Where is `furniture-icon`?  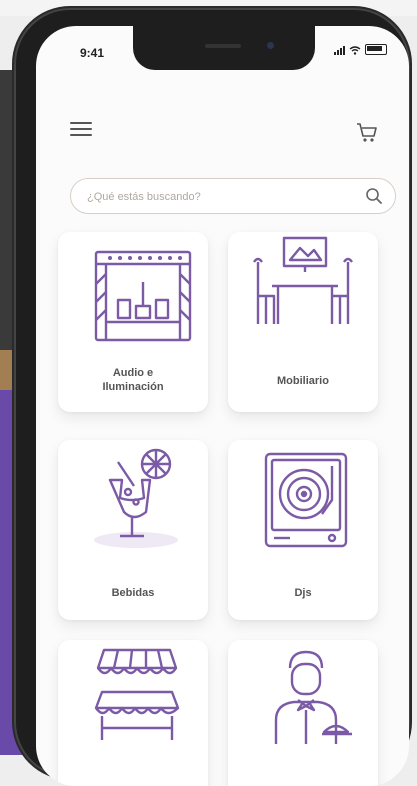
furniture-icon is located at coordinates (303, 280).